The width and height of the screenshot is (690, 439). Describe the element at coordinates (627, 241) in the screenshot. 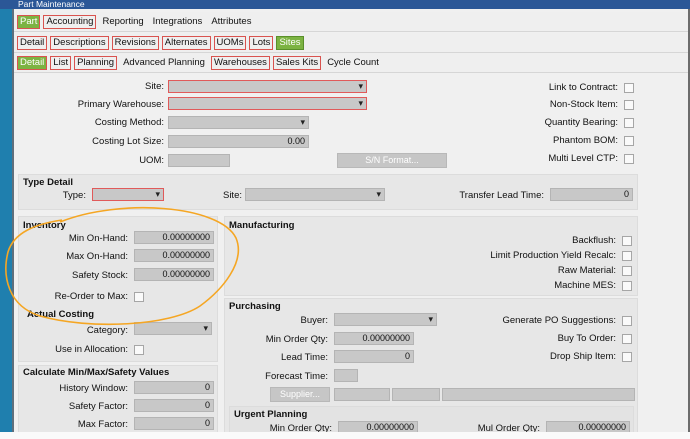

I see `backflush-checkbox` at that location.